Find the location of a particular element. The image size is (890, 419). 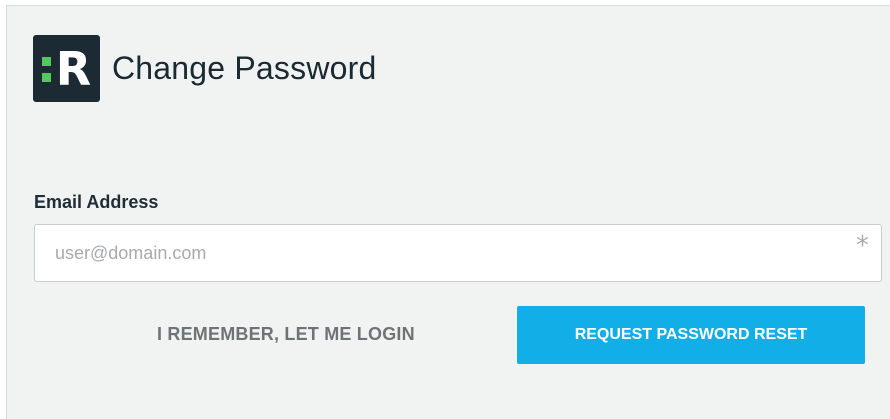

email-input is located at coordinates (458, 253).